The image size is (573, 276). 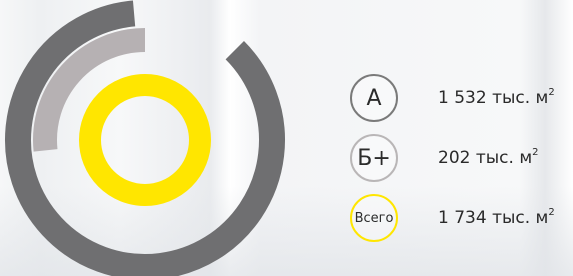 I want to click on legend-item-b-plus: Б+ 202 тыс. м2, so click(x=444, y=158).